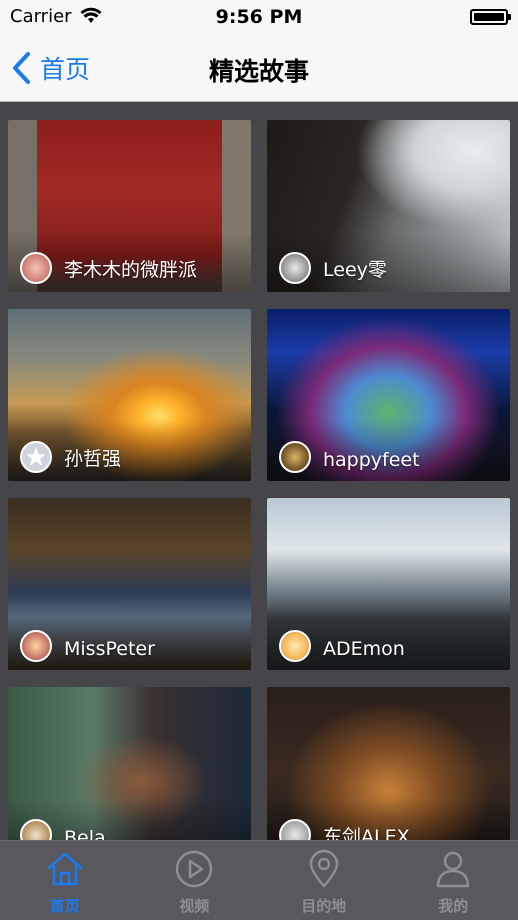 This screenshot has height=920, width=518. Describe the element at coordinates (129, 395) in the screenshot. I see `story-card: 孙哲强` at that location.